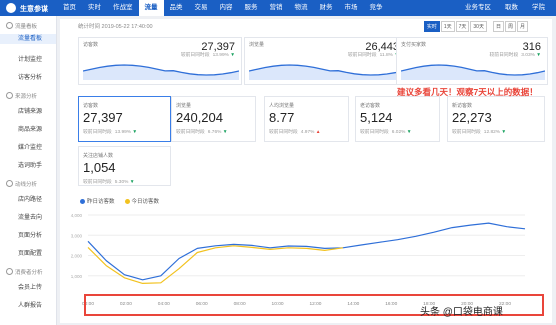 The height and width of the screenshot is (325, 556). Describe the element at coordinates (34, 9) in the screenshot. I see `brand-name: 生意参谋` at that location.